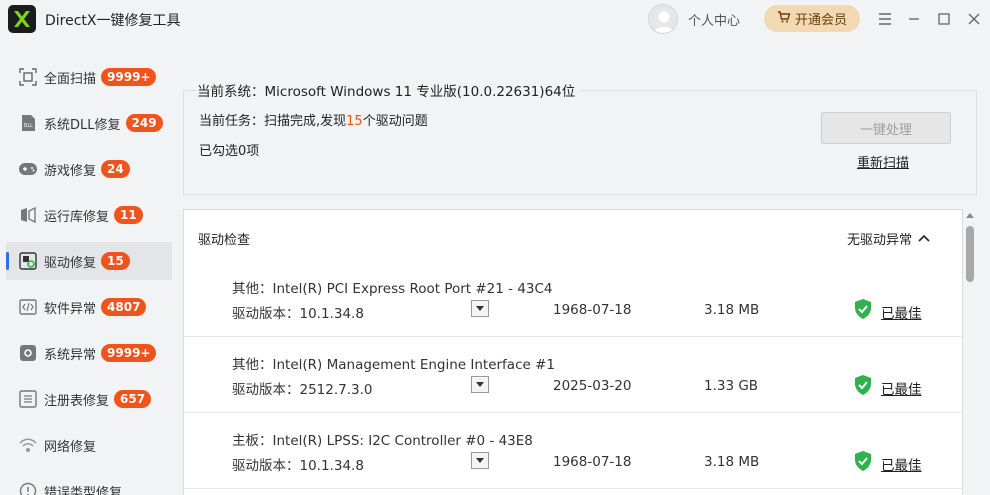 This screenshot has height=495, width=990. I want to click on close-icon, so click(974, 19).